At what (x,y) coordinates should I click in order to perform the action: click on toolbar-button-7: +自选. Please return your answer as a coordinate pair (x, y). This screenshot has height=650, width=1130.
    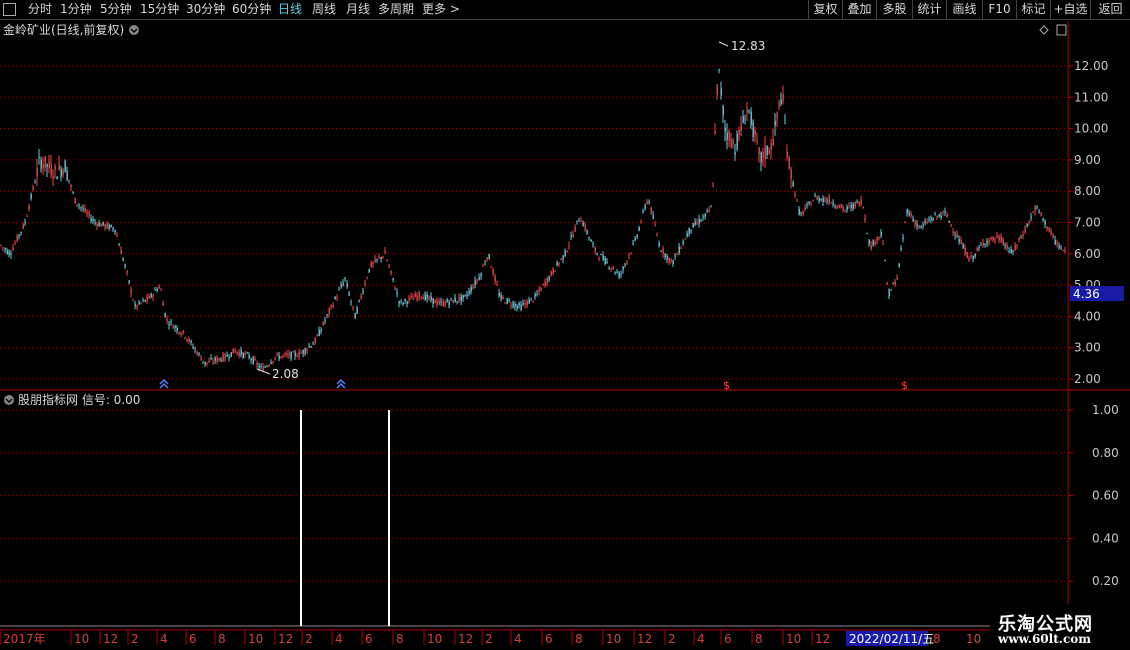
    Looking at the image, I should click on (1070, 9).